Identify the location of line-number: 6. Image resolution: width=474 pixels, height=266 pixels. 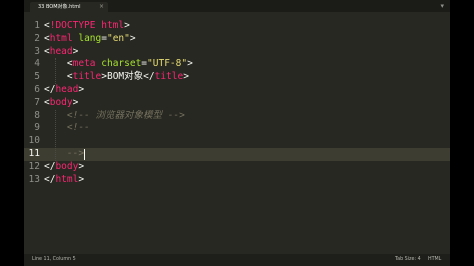
(37, 89).